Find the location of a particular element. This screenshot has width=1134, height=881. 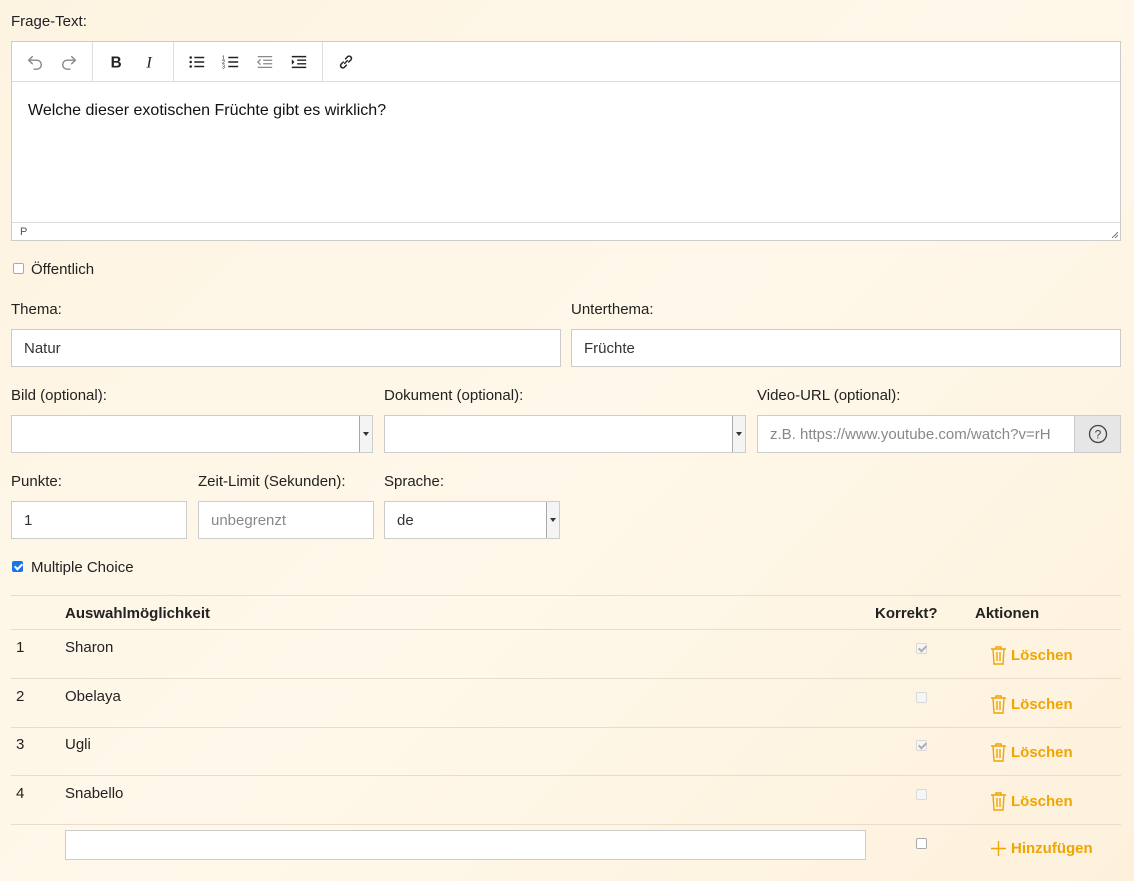

option-text: Snabello is located at coordinates (94, 793).